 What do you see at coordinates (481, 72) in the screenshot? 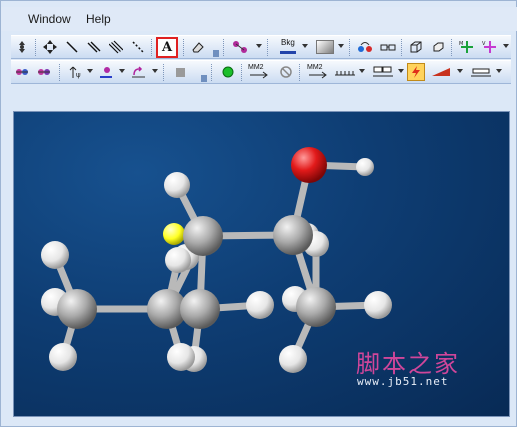
I see `bar-tool-icon` at bounding box center [481, 72].